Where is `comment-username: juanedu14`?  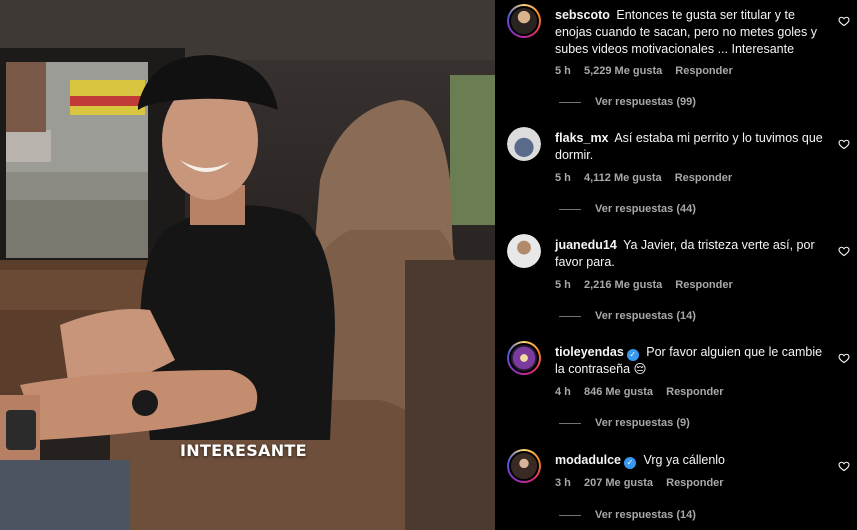 comment-username: juanedu14 is located at coordinates (586, 245).